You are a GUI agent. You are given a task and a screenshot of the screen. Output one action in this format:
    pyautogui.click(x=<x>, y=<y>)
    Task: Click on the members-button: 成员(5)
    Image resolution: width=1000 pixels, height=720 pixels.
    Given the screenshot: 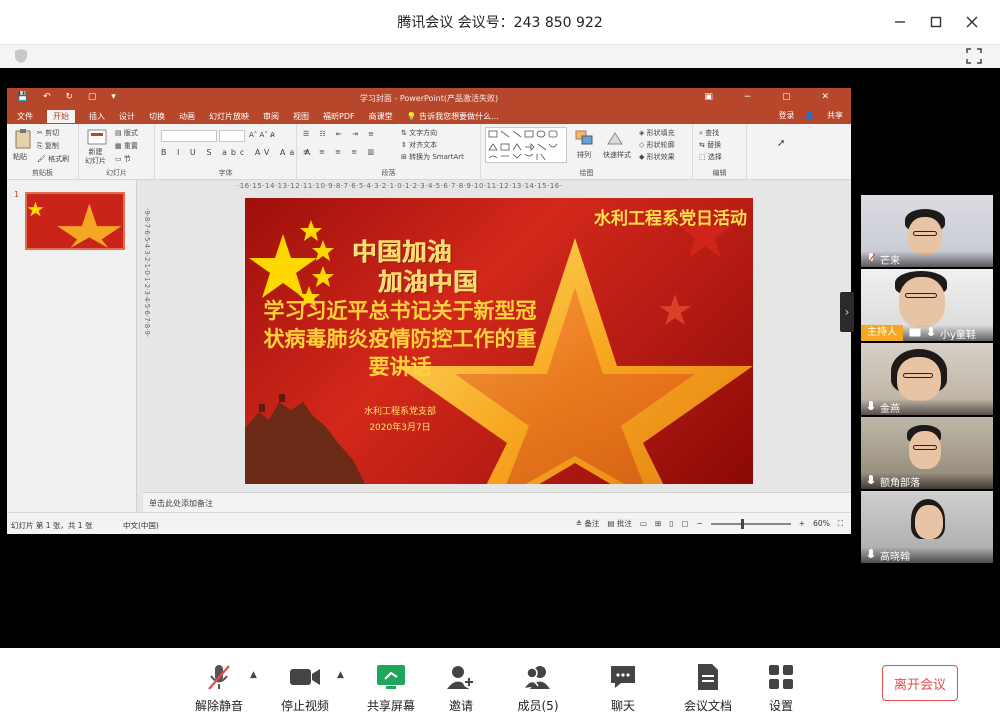 What is the action you would take?
    pyautogui.click(x=538, y=688)
    